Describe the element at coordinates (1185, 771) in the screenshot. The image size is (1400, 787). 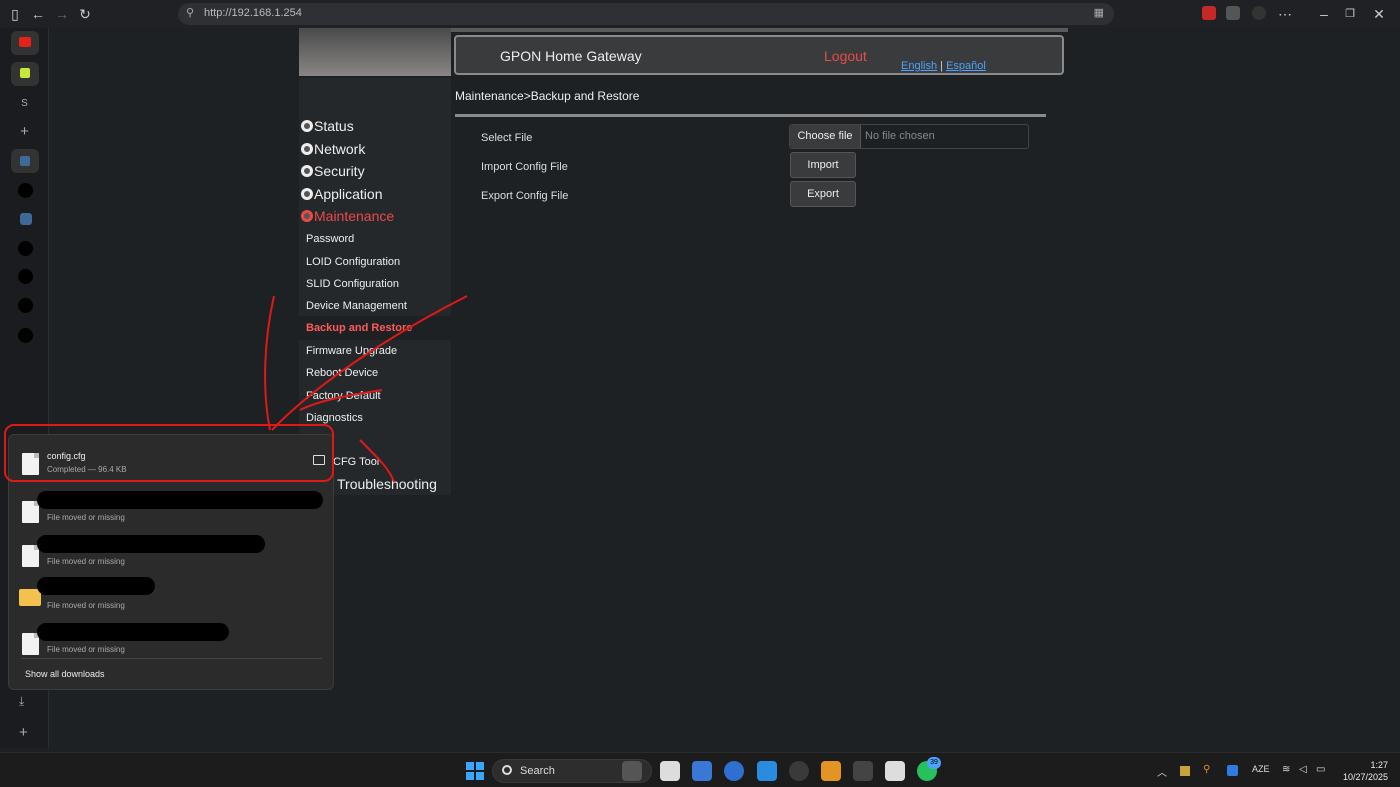
I see `tray-app-icon` at that location.